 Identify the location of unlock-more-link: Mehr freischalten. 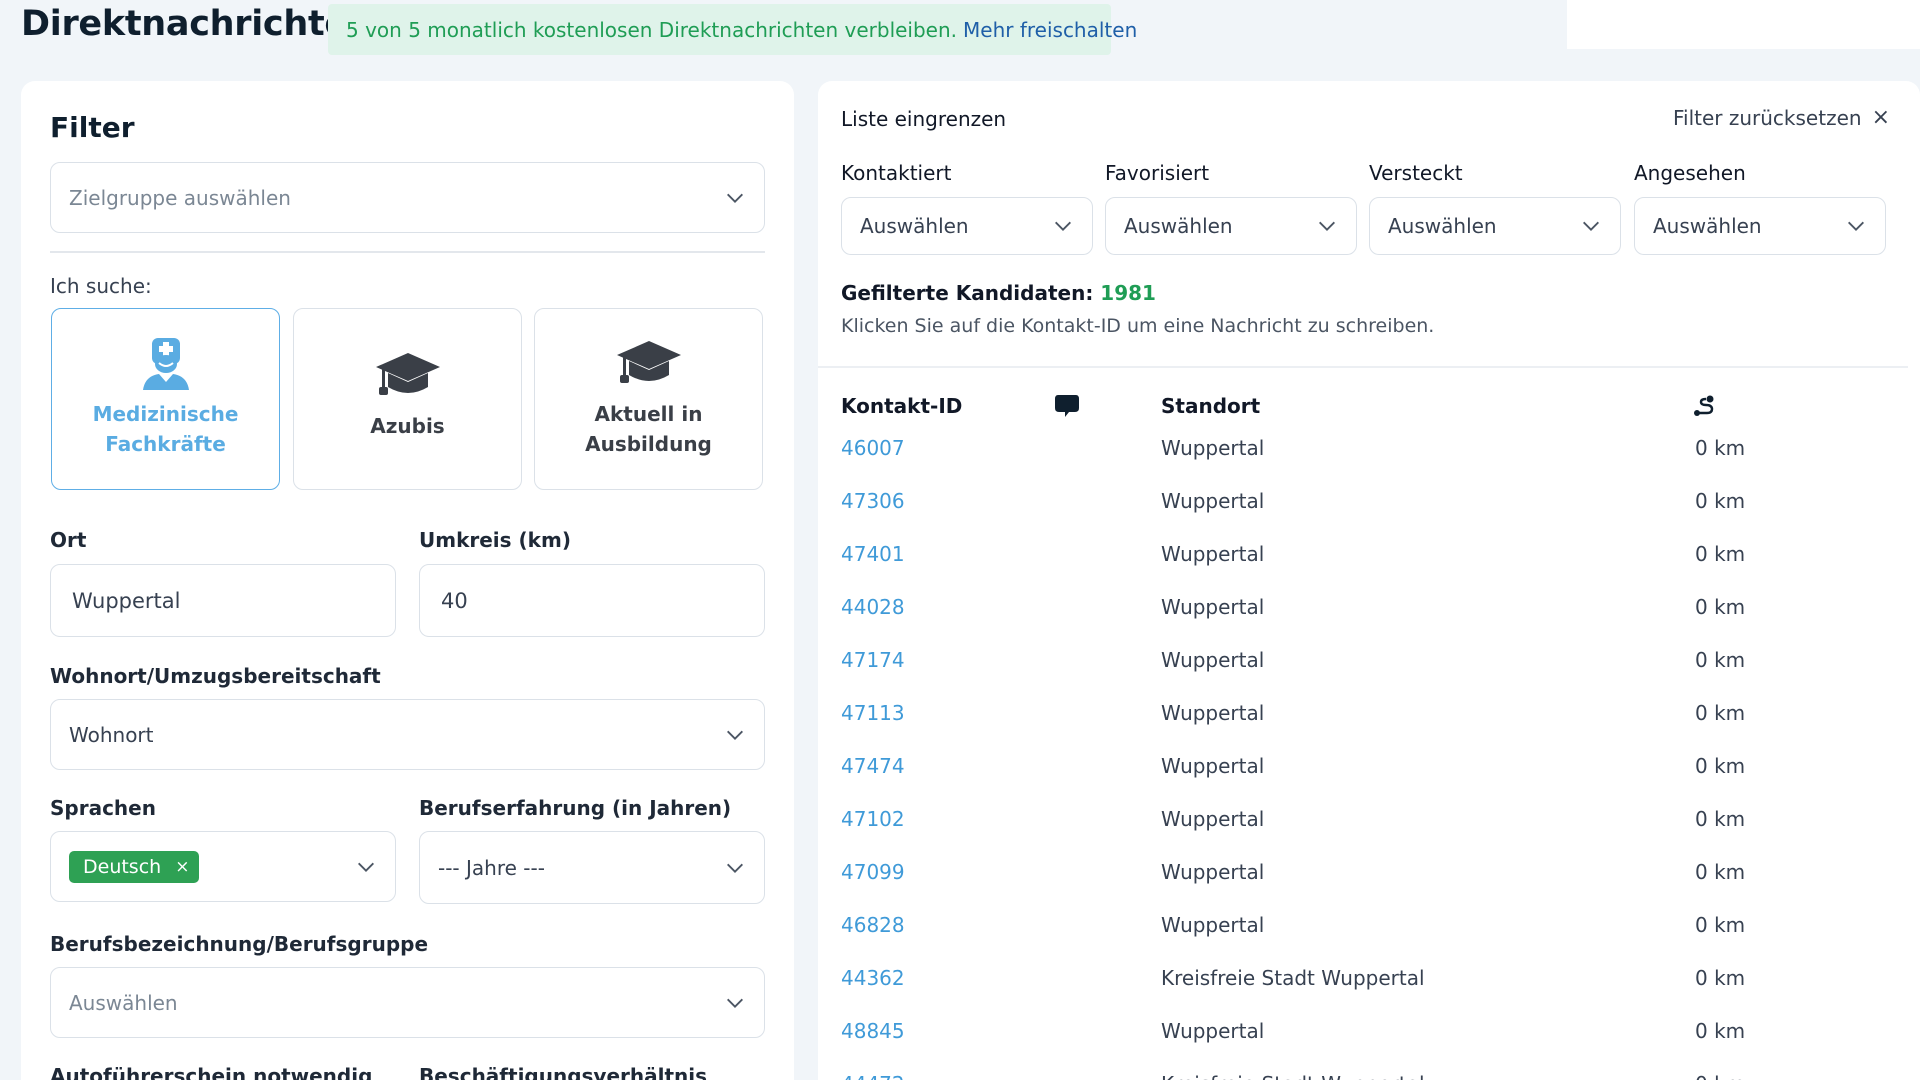
(1050, 30).